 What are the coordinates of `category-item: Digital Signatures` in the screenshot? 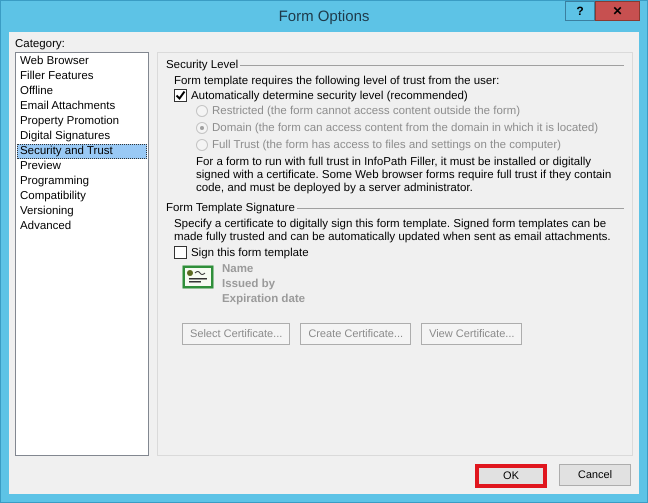 It's located at (82, 136).